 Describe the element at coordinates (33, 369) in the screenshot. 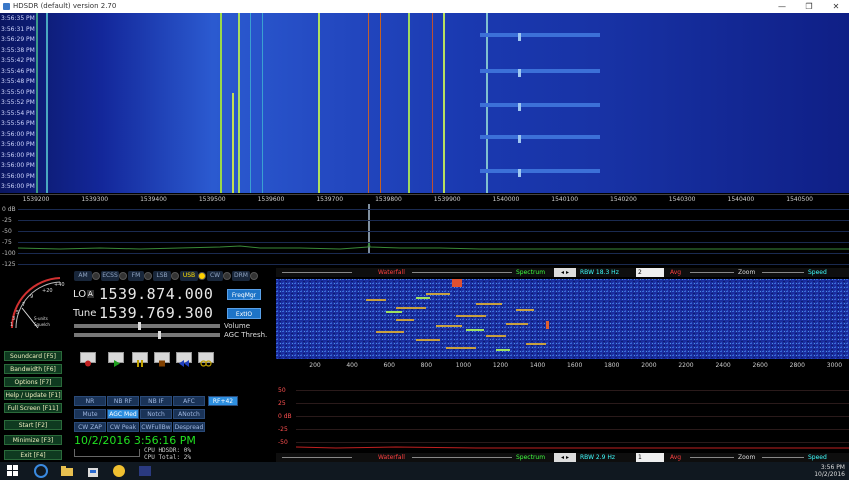

I see `bandwidth-button: Bandwidth [F6]` at that location.